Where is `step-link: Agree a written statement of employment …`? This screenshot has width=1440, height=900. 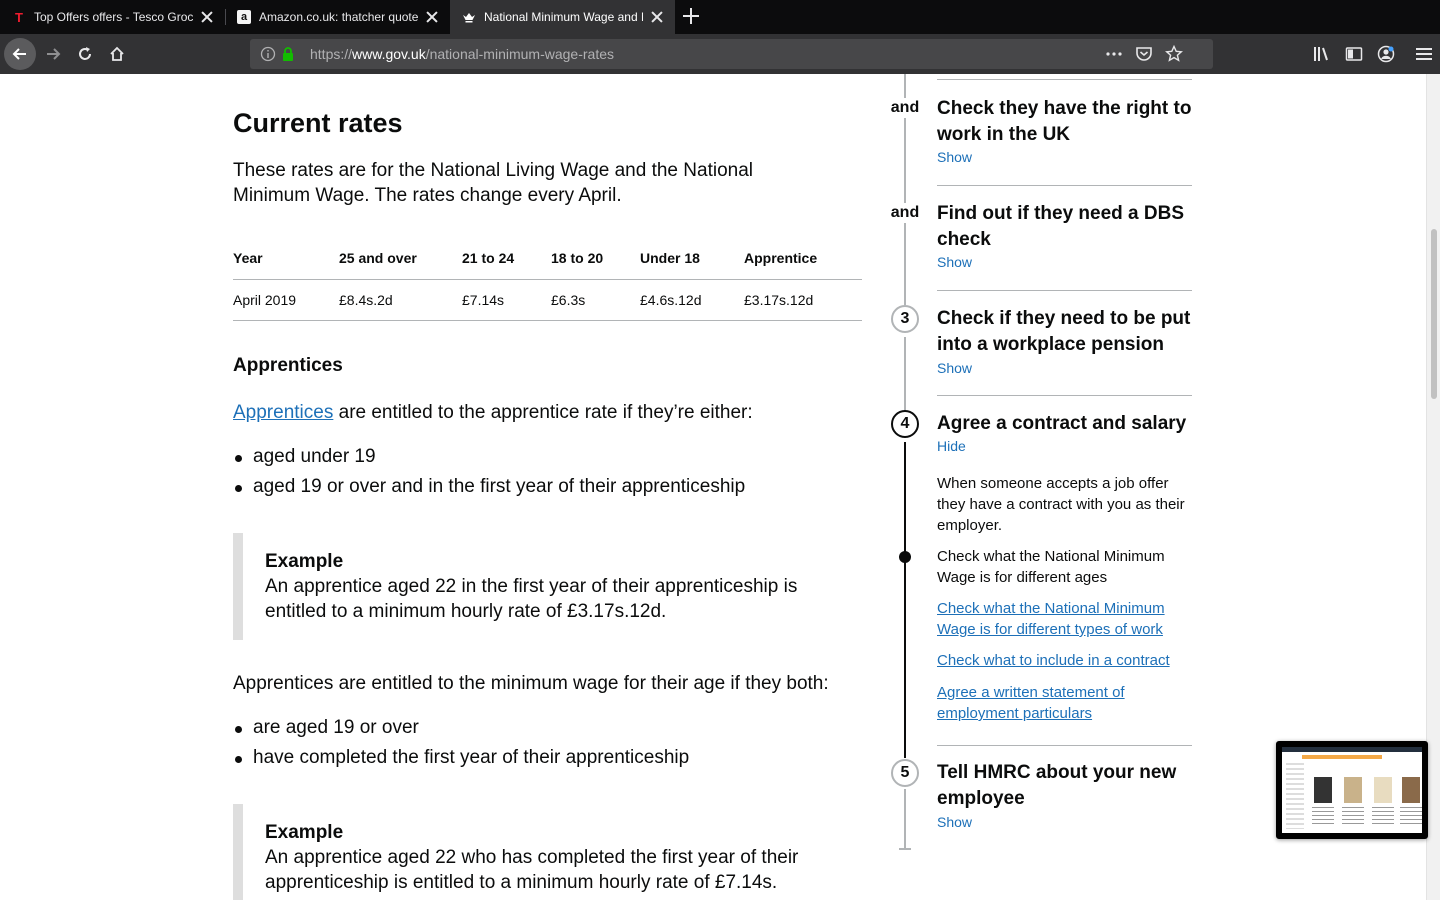 step-link: Agree a written statement of employment … is located at coordinates (1066, 703).